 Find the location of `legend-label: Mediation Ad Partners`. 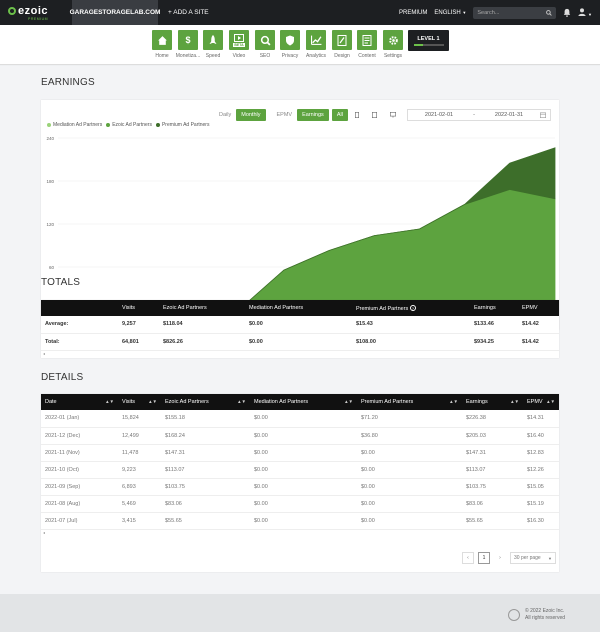

legend-label: Mediation Ad Partners is located at coordinates (78, 125).